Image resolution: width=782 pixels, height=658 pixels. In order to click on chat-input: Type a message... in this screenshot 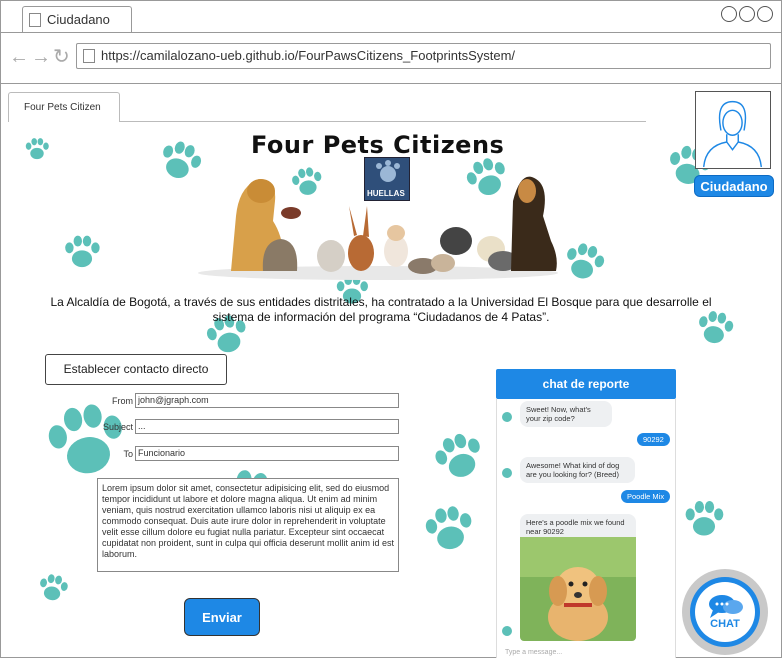, I will do `click(533, 652)`.